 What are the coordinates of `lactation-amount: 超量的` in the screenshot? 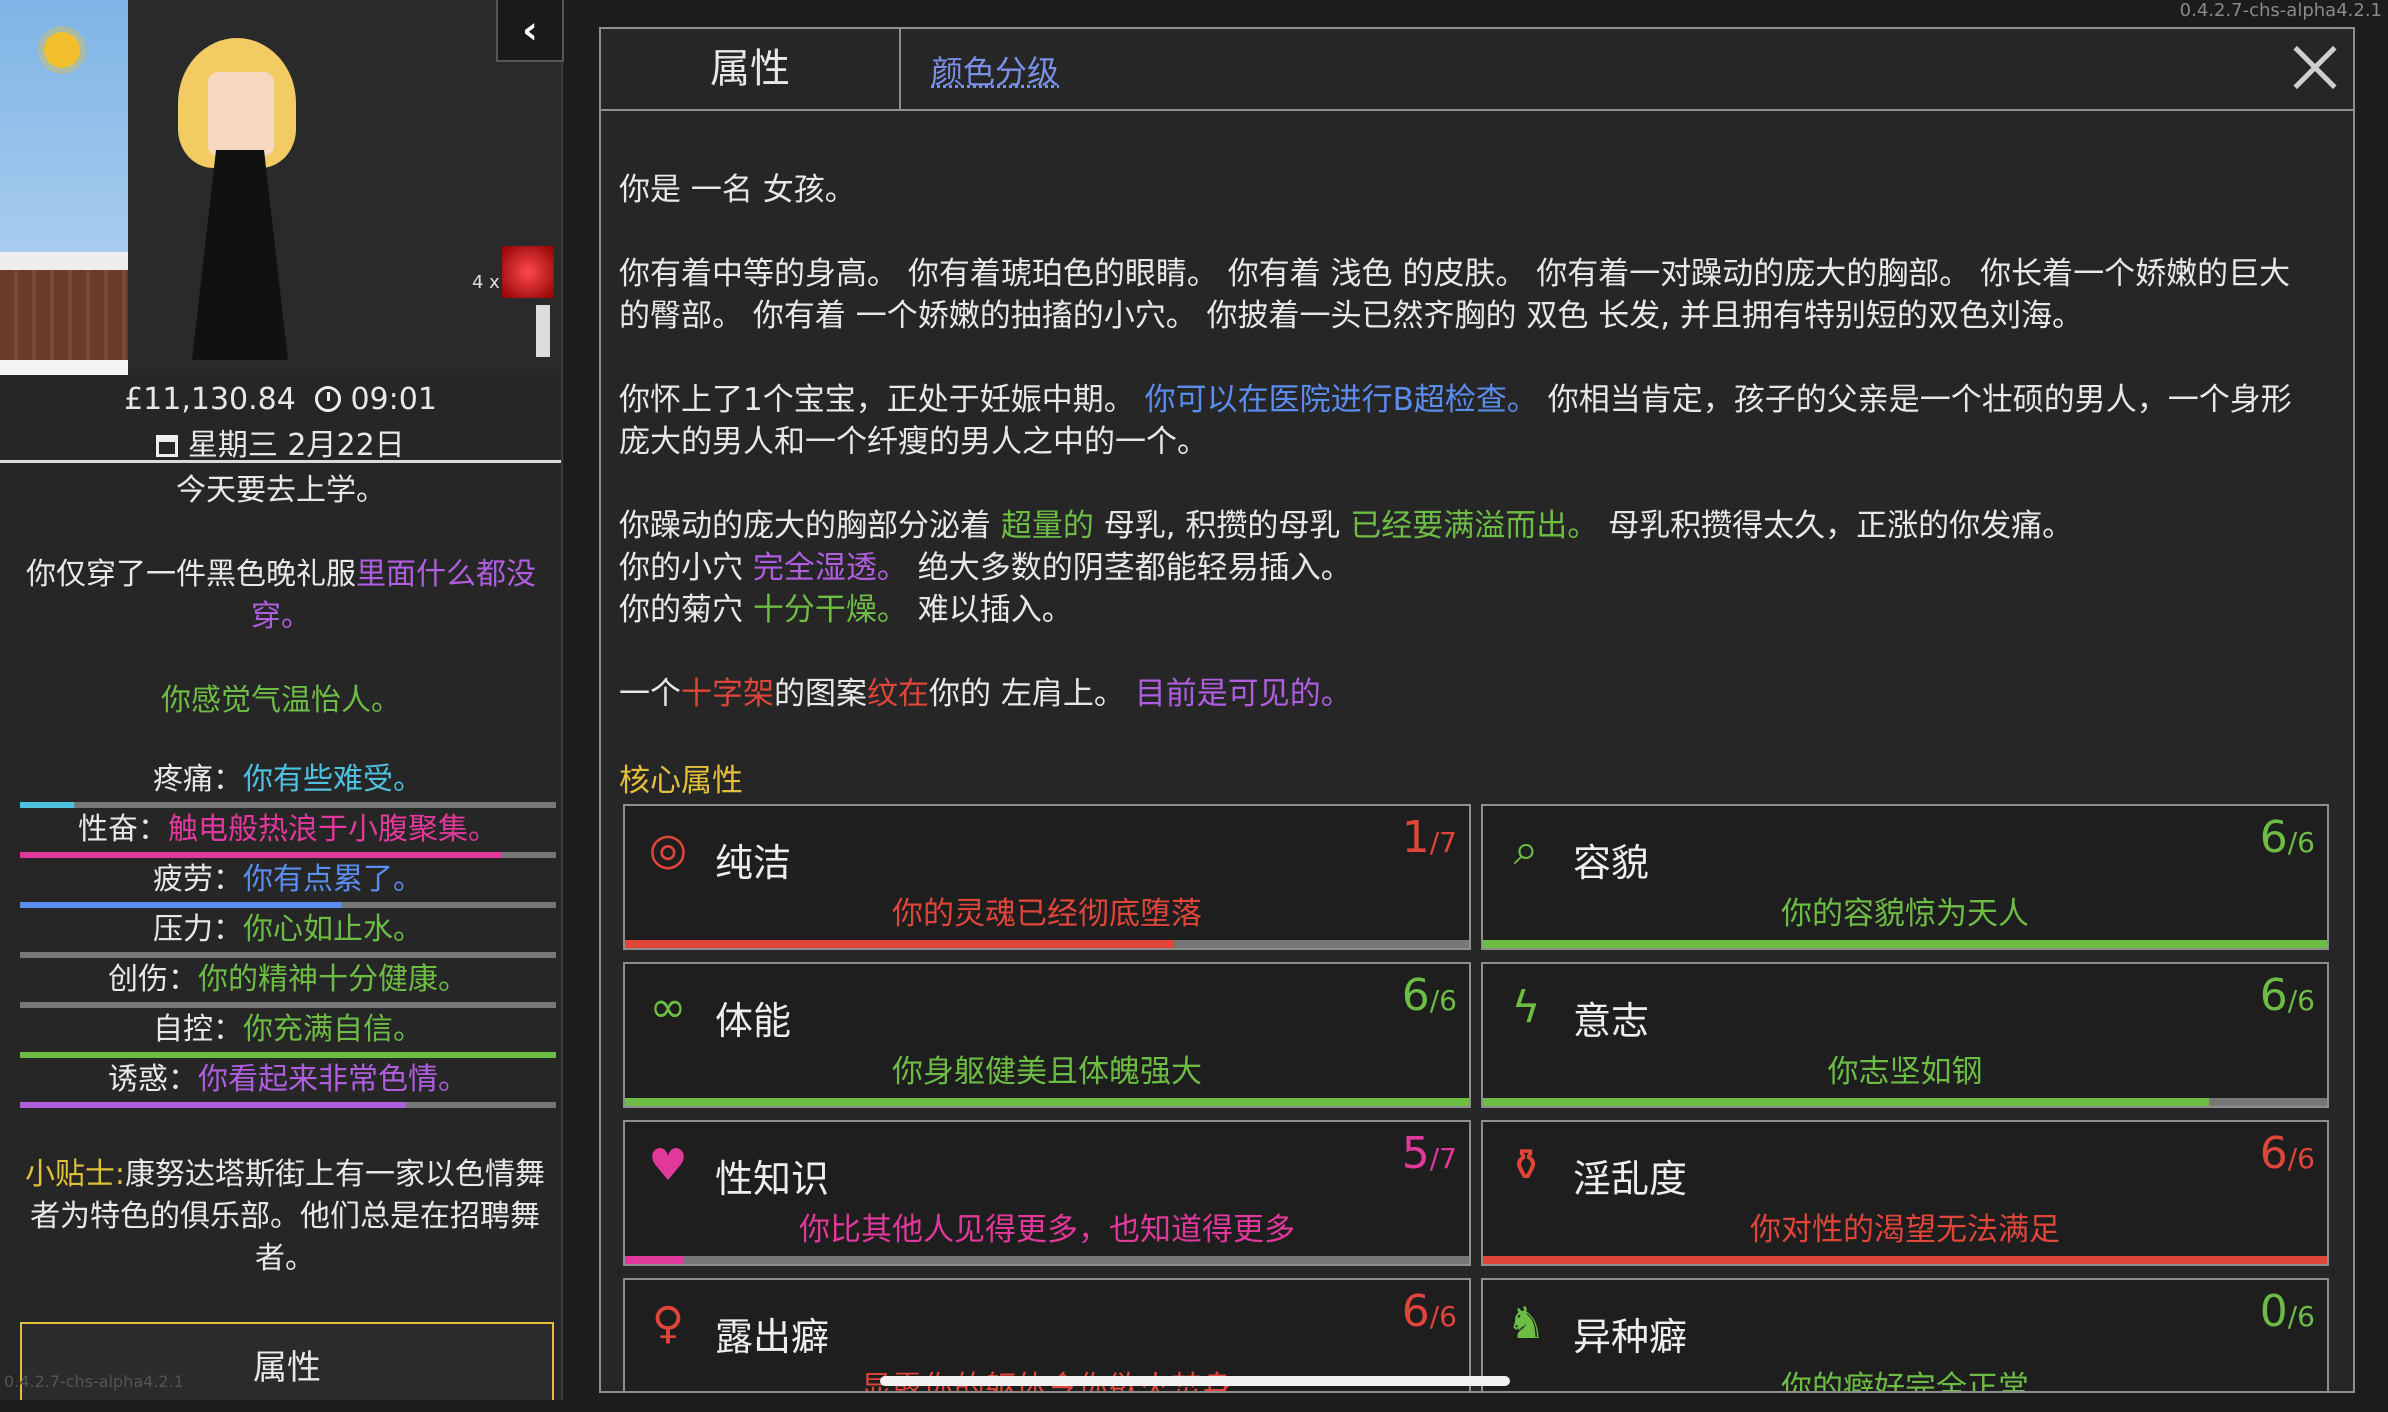 It's located at (1047, 526).